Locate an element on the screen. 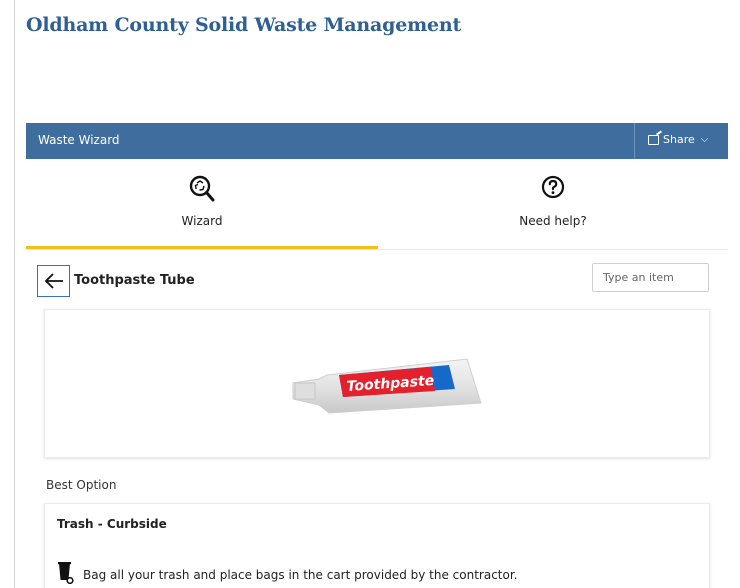  share-button: Share ⌵ is located at coordinates (678, 139).